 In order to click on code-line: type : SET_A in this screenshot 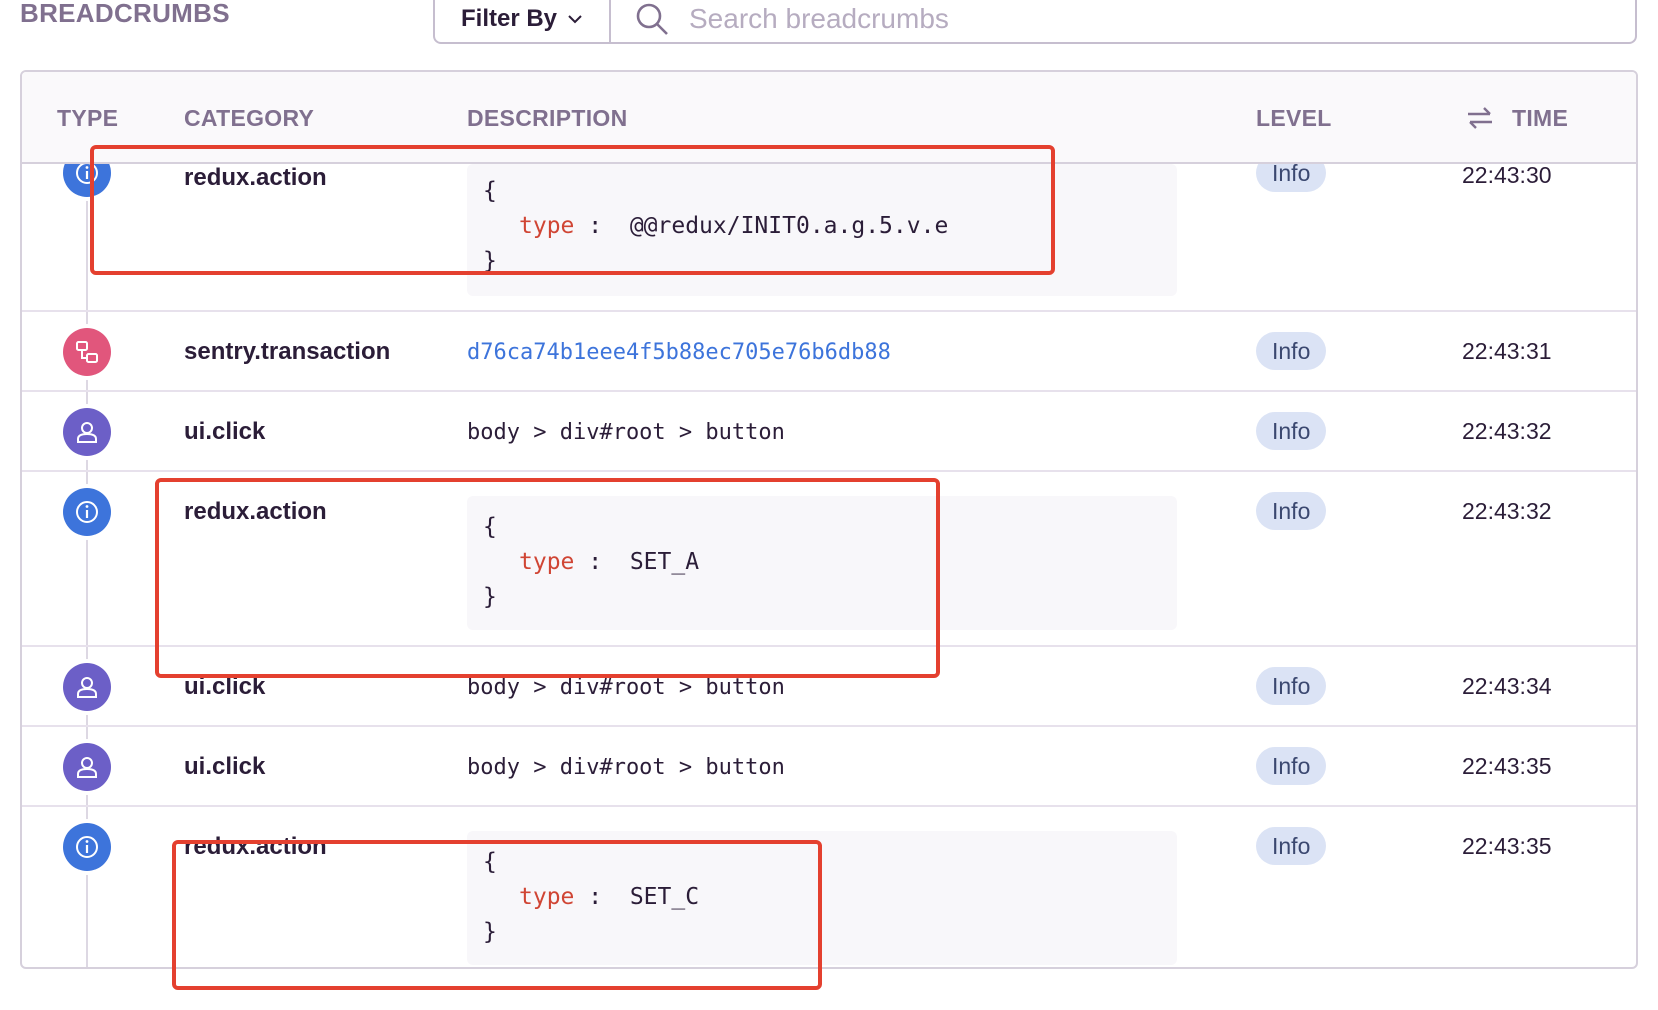, I will do `click(822, 562)`.